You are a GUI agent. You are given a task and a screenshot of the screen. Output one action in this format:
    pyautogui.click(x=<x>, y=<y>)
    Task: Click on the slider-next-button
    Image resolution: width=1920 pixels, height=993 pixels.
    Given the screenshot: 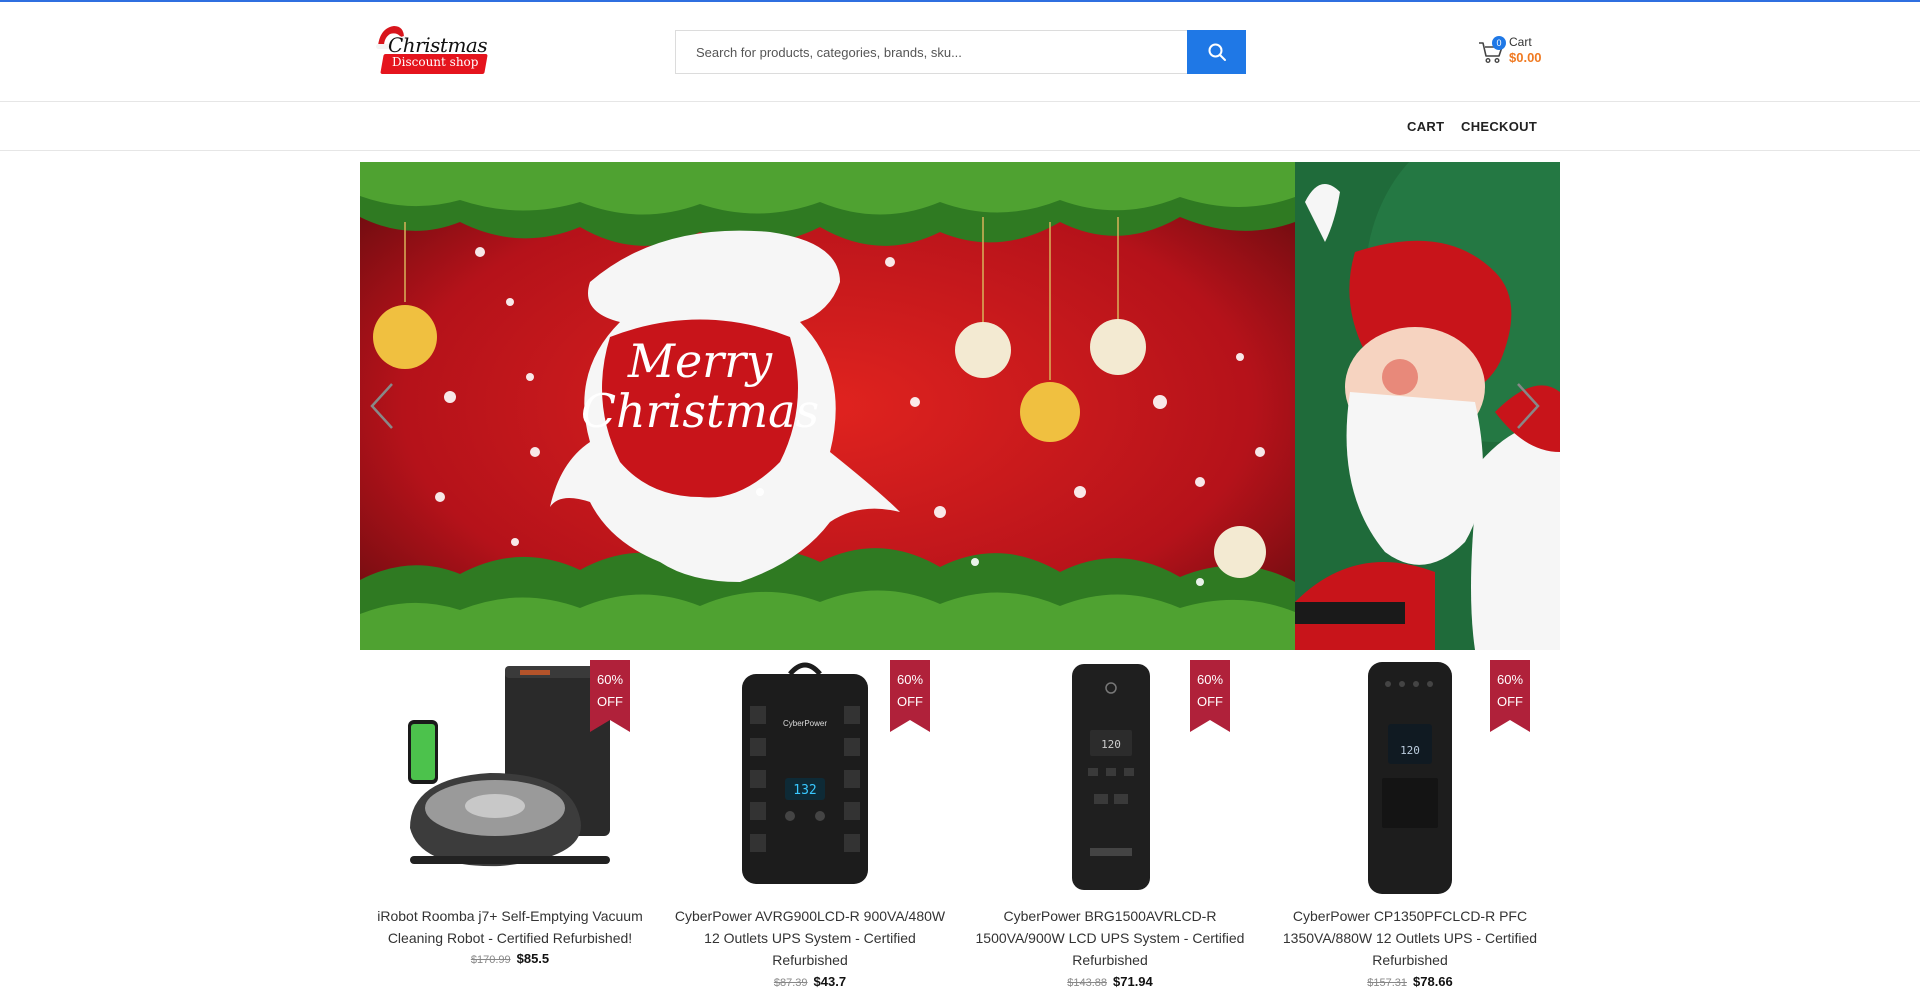 What is the action you would take?
    pyautogui.click(x=1530, y=406)
    